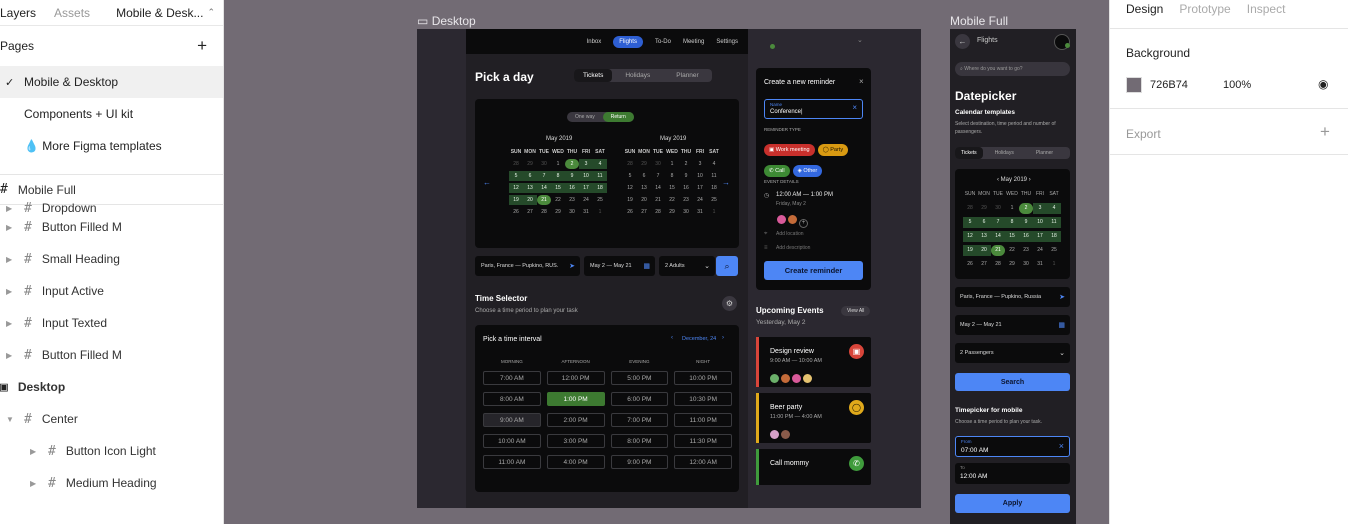 This screenshot has width=1348, height=524. What do you see at coordinates (111, 323) in the screenshot?
I see `layer-item: ▶ # Input Texted` at bounding box center [111, 323].